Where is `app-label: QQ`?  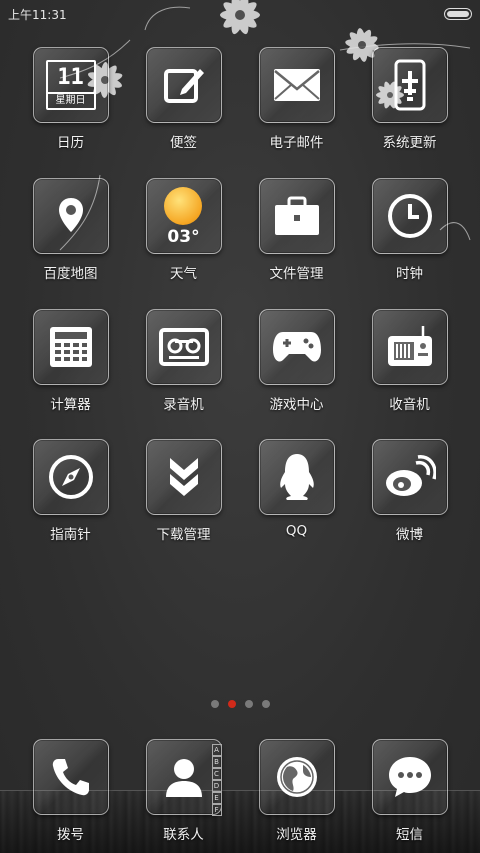 app-label: QQ is located at coordinates (296, 531).